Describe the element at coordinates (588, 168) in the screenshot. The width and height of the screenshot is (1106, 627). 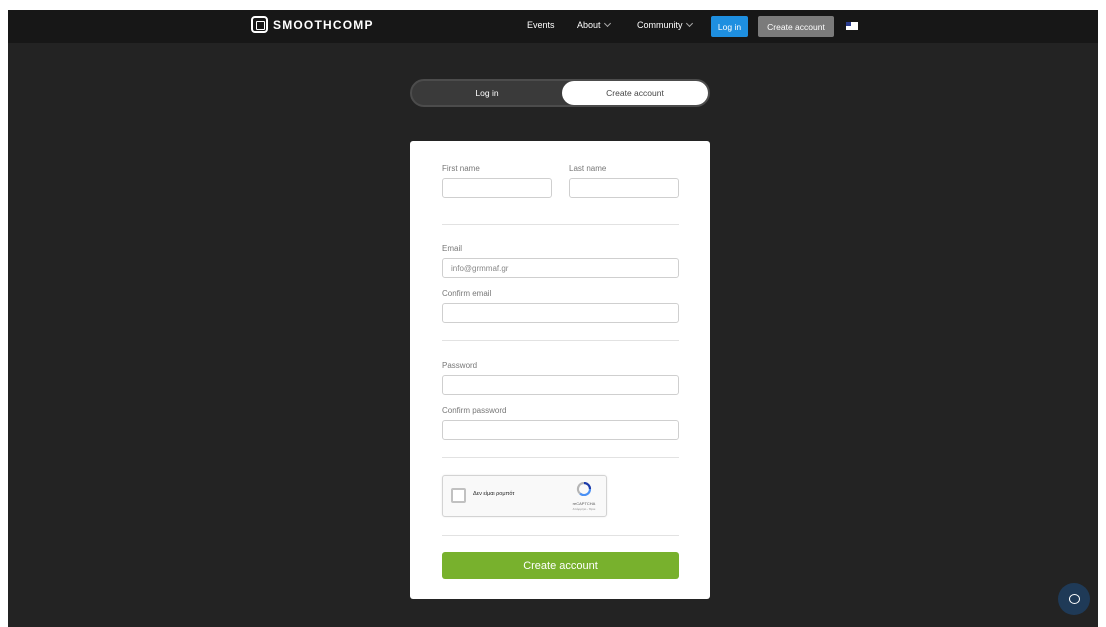
I see `last-name-label: Last name` at that location.